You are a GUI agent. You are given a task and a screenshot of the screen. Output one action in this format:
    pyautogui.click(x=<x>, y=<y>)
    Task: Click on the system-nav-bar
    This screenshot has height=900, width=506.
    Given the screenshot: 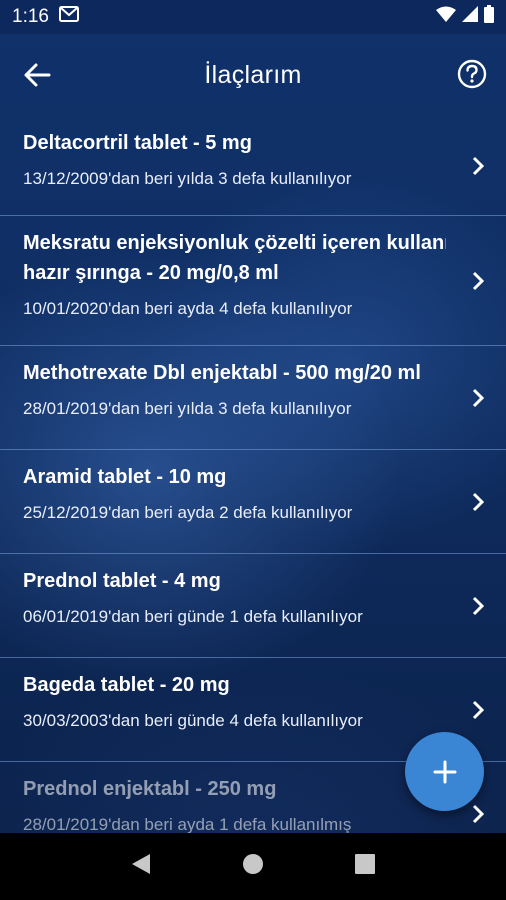 What is the action you would take?
    pyautogui.click(x=253, y=866)
    